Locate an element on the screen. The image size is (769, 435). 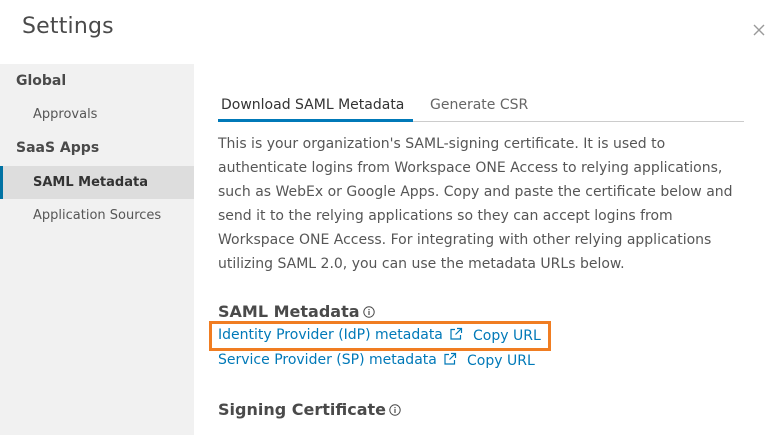
dialog-title: Settings is located at coordinates (68, 26).